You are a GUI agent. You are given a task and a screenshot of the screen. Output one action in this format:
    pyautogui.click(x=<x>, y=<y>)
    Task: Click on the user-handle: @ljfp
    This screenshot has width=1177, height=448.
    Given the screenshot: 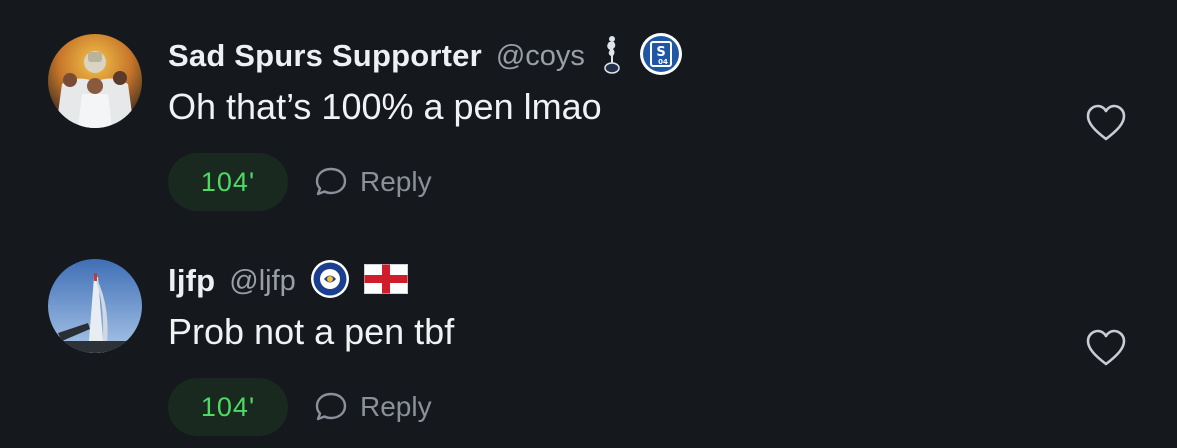 What is the action you would take?
    pyautogui.click(x=262, y=281)
    